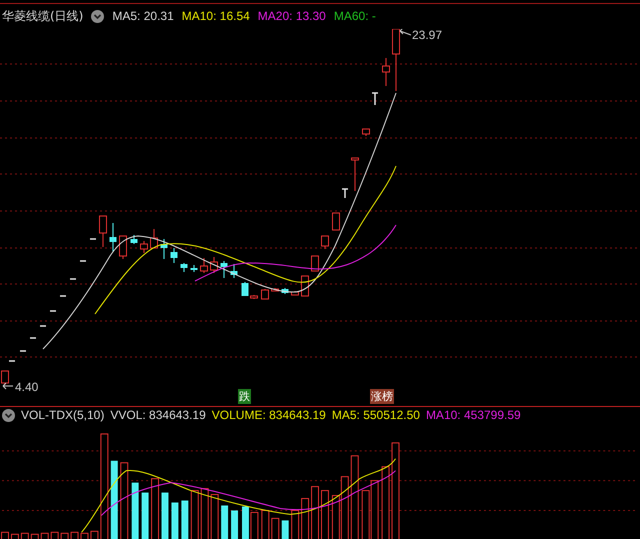  Describe the element at coordinates (292, 16) in the screenshot. I see `ma-legend-label: MA20: 13.30` at that location.